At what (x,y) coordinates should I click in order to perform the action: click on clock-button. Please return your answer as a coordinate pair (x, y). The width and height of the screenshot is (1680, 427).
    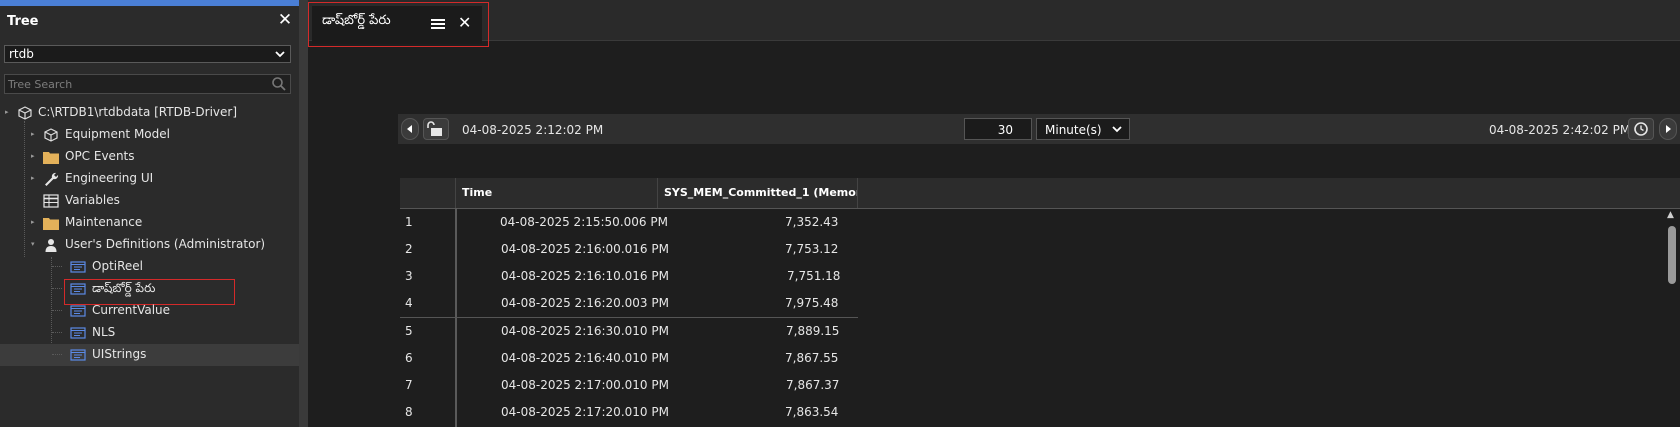
    Looking at the image, I should click on (1641, 129).